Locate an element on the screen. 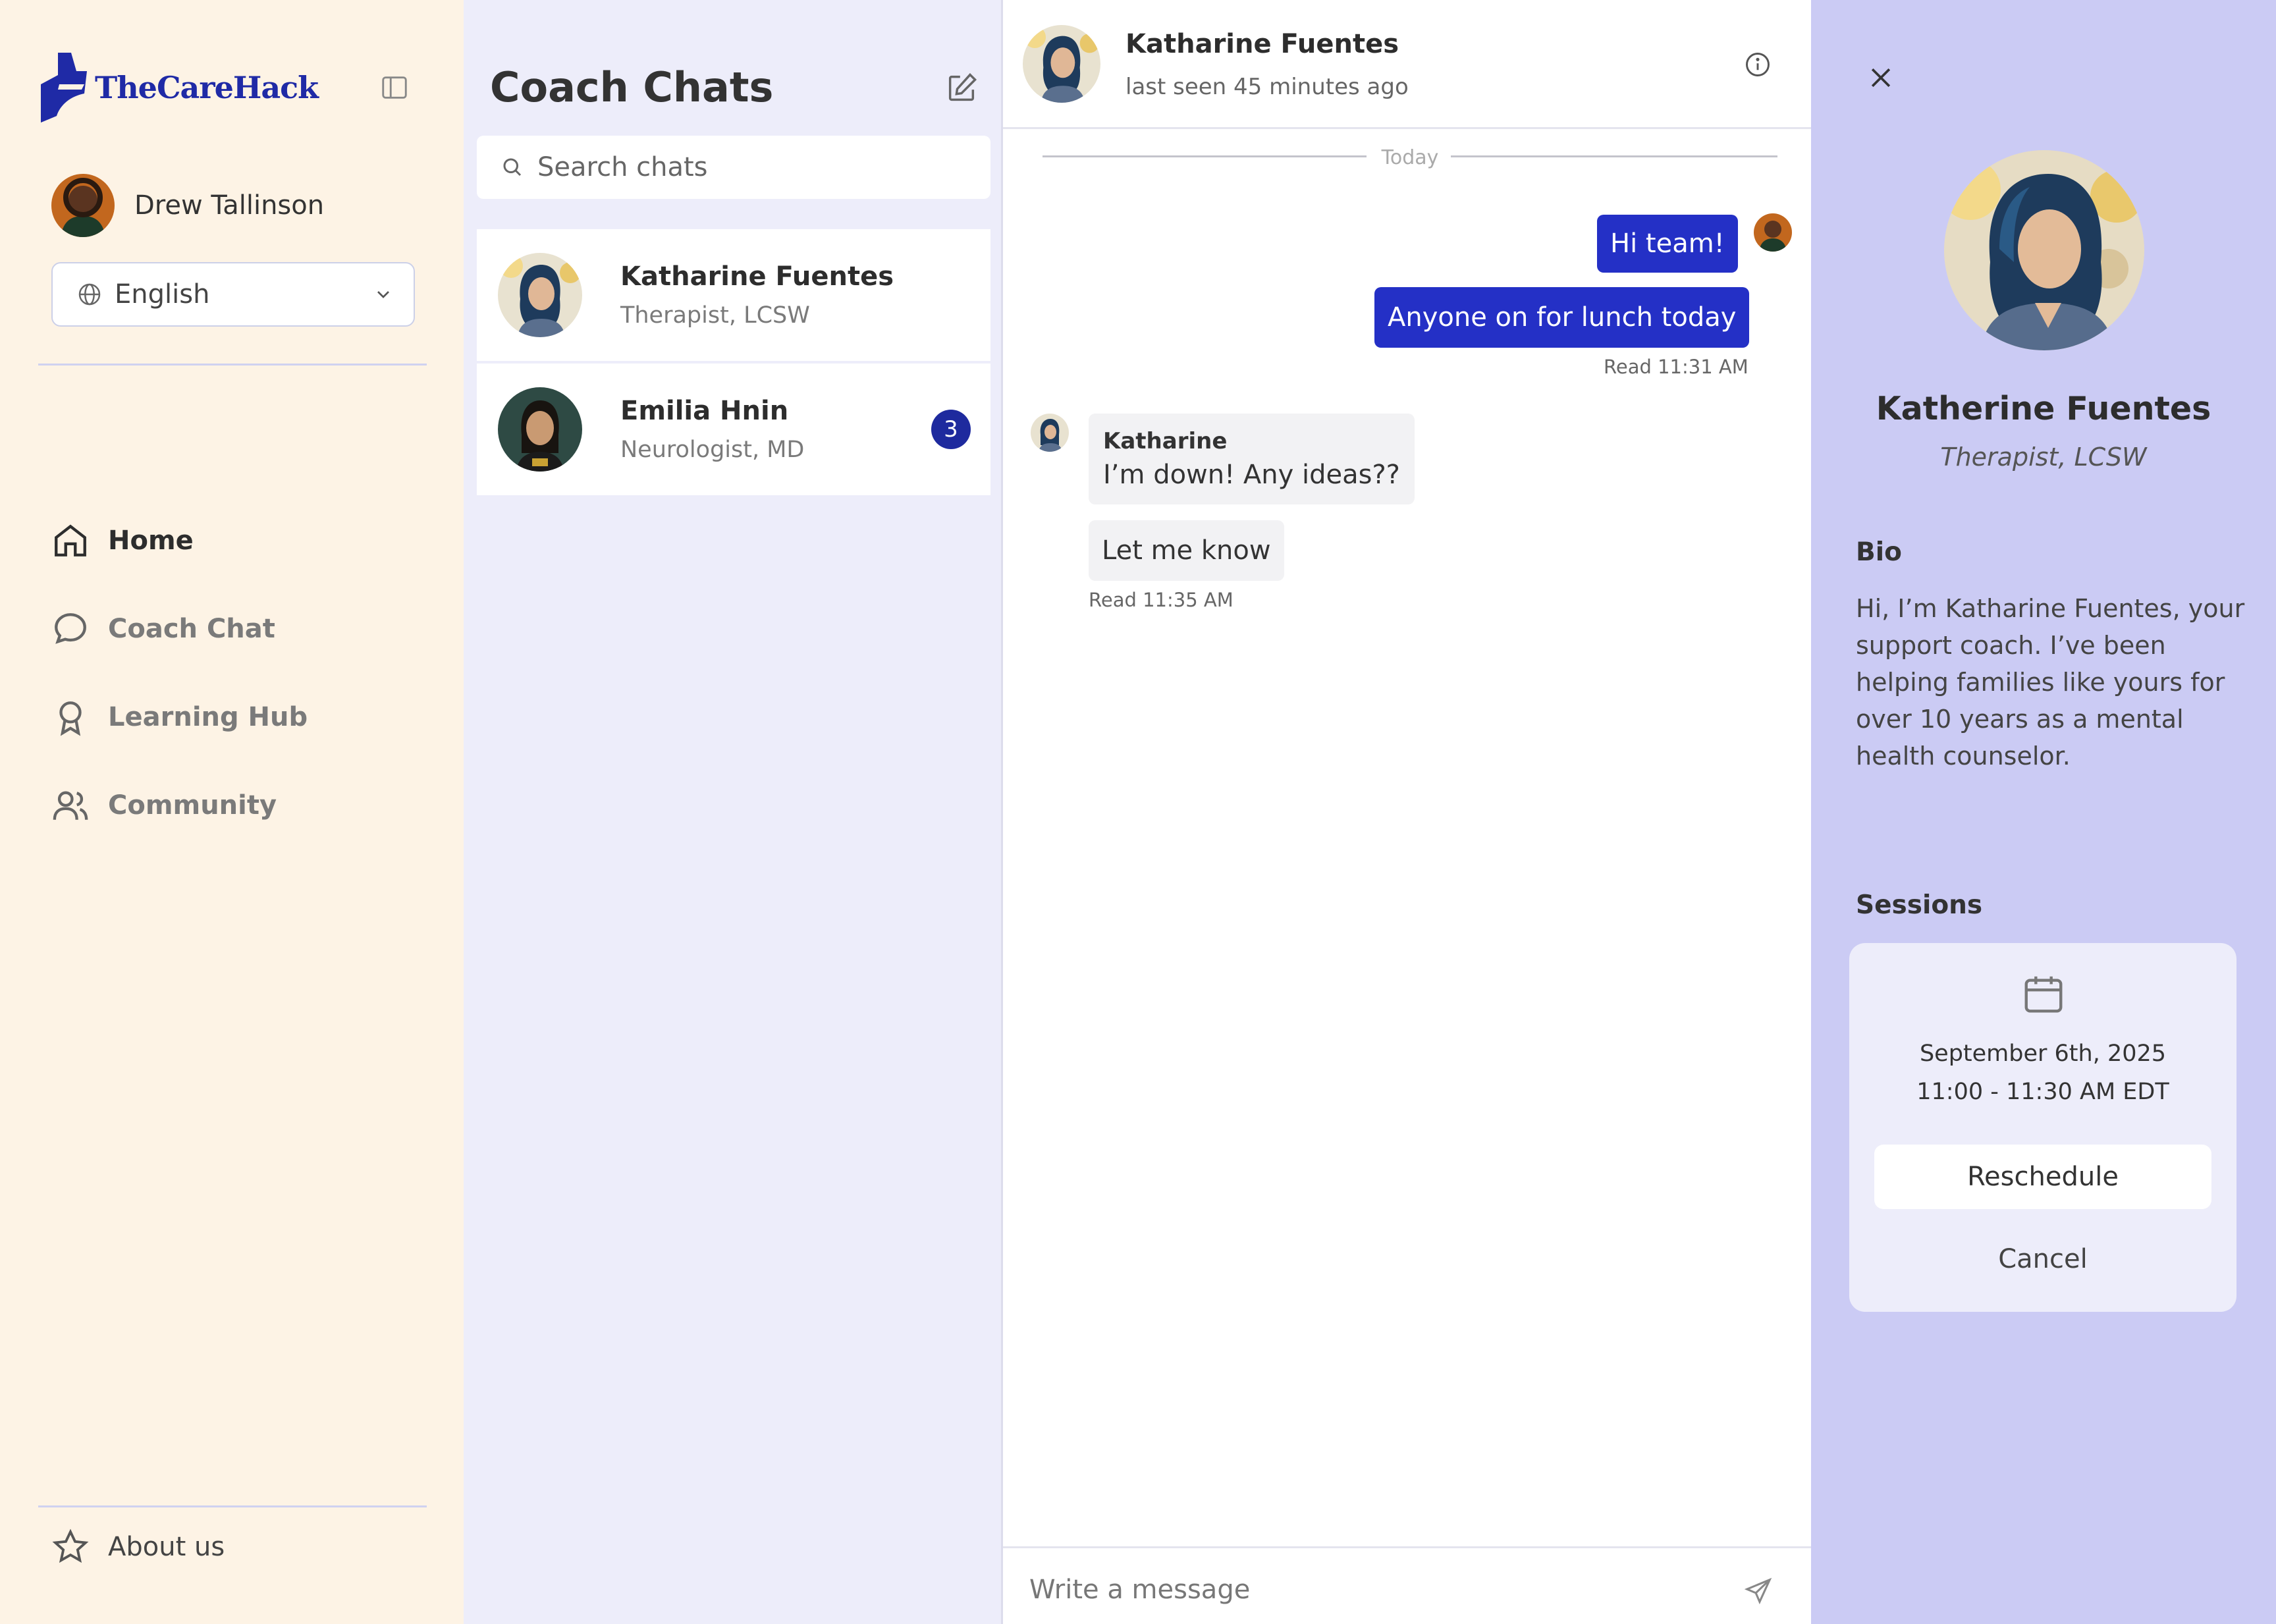 This screenshot has width=2276, height=1624. sessions-heading: Sessions is located at coordinates (1919, 905).